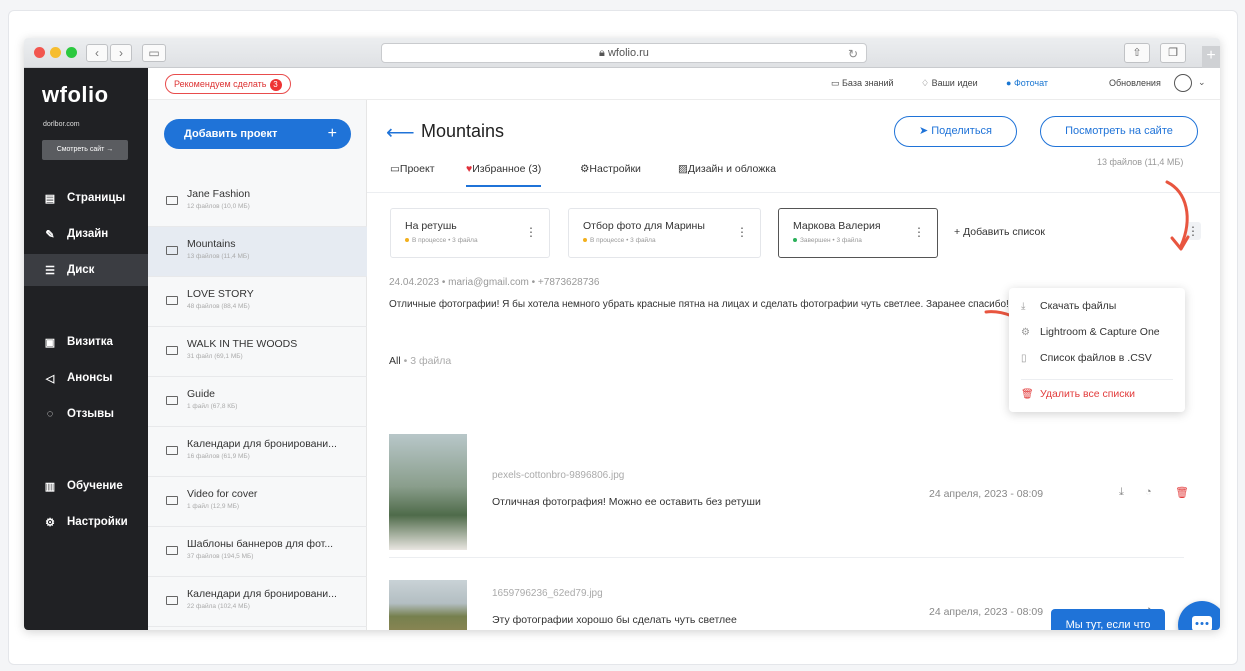 This screenshot has width=1245, height=671. I want to click on chat-bubble-icon, so click(1202, 623).